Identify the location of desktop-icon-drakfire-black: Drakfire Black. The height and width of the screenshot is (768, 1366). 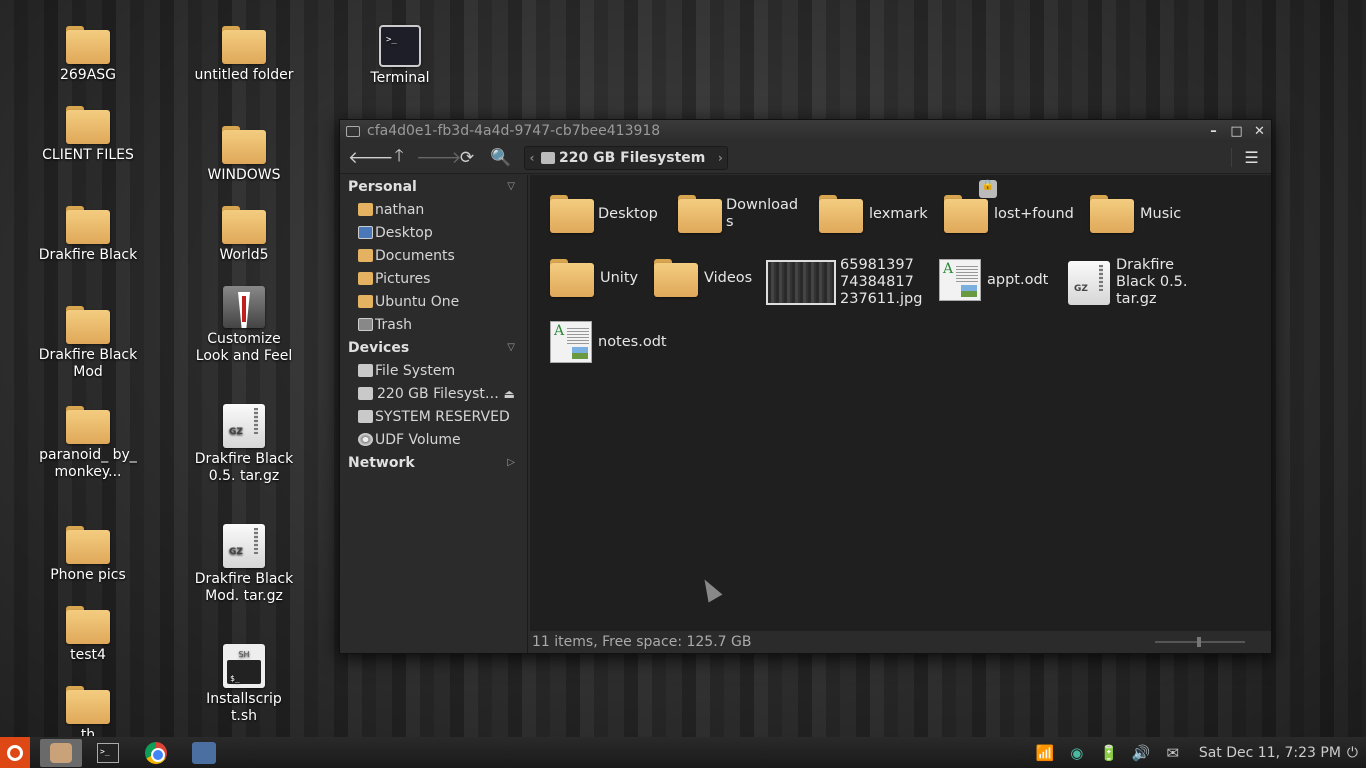
(88, 235).